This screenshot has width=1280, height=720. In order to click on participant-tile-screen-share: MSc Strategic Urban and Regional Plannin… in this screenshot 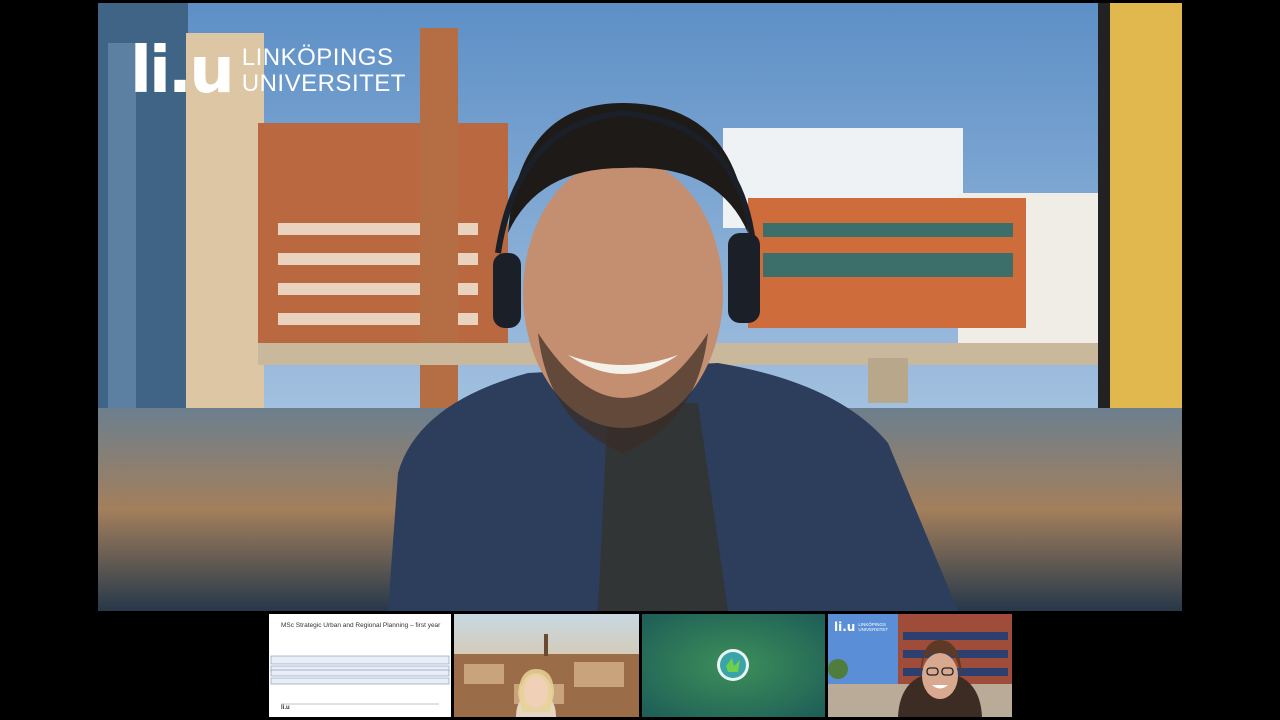, I will do `click(360, 665)`.